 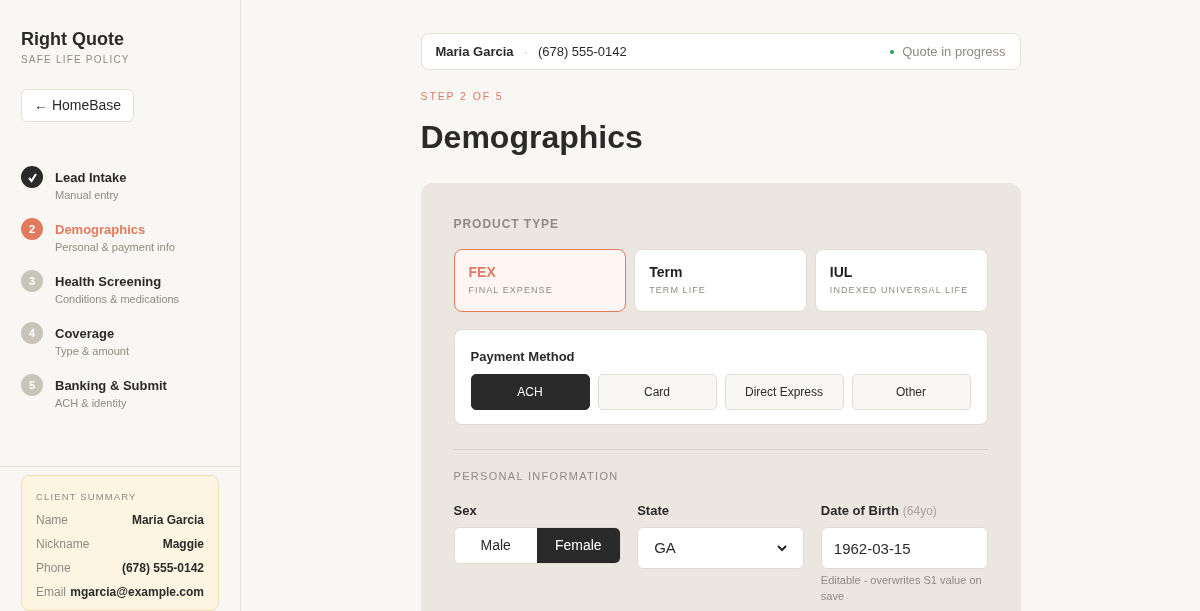 What do you see at coordinates (117, 282) in the screenshot?
I see `step-title: Health Screening` at bounding box center [117, 282].